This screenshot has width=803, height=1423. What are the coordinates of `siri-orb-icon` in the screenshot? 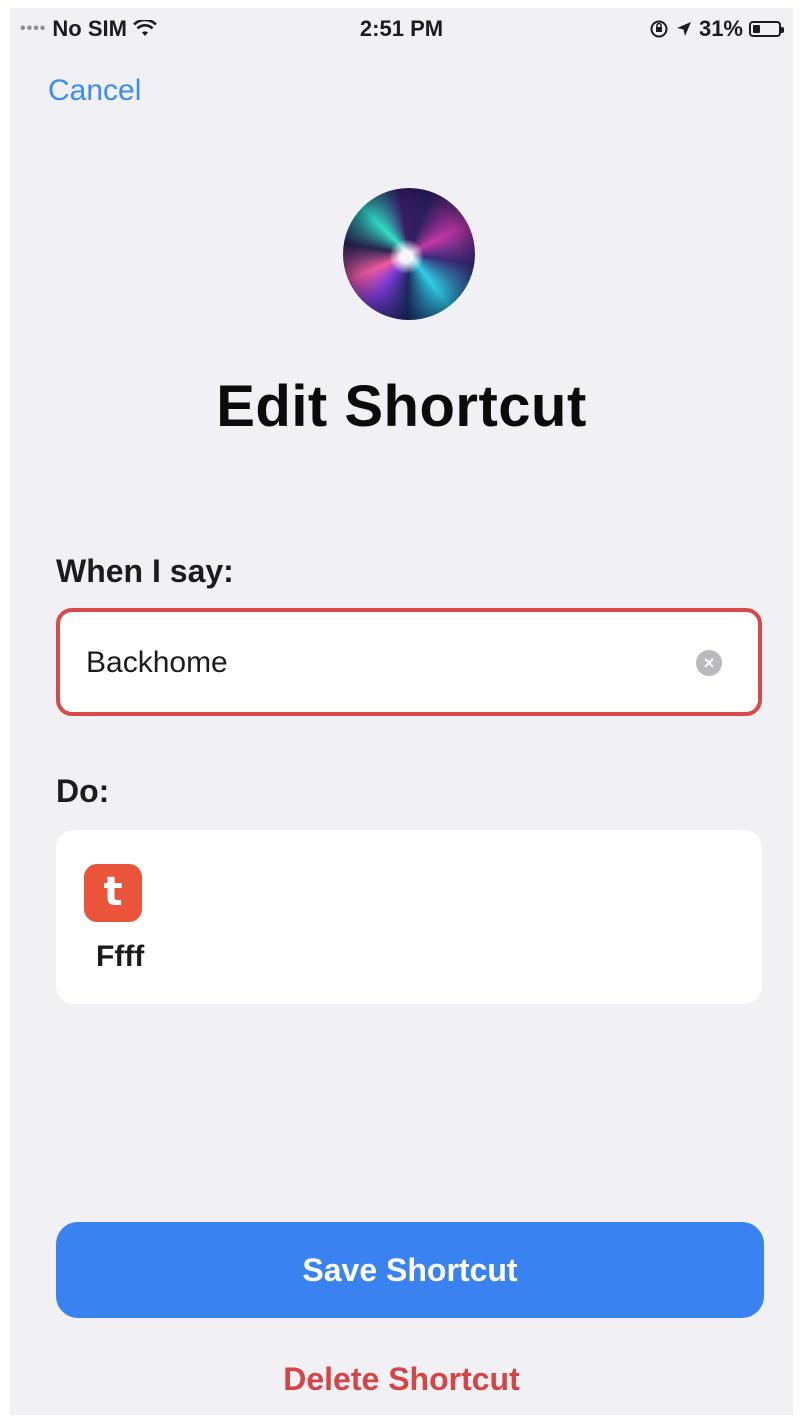 It's located at (409, 254).